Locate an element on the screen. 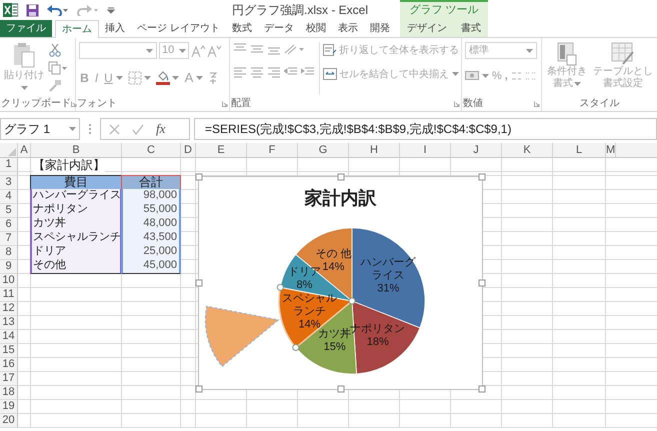 The width and height of the screenshot is (657, 431). enter-check-icon is located at coordinates (138, 129).